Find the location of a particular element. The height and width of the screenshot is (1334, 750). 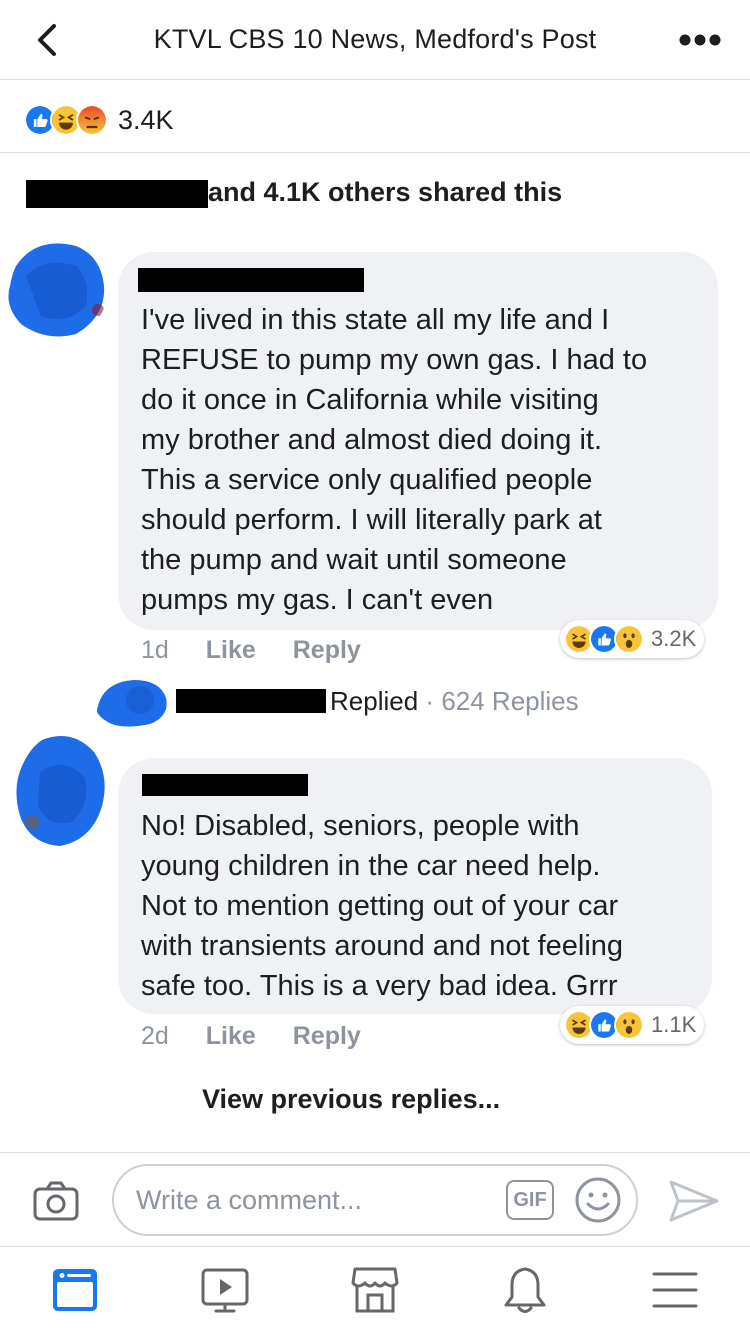

gif-button: GIF is located at coordinates (530, 1200).